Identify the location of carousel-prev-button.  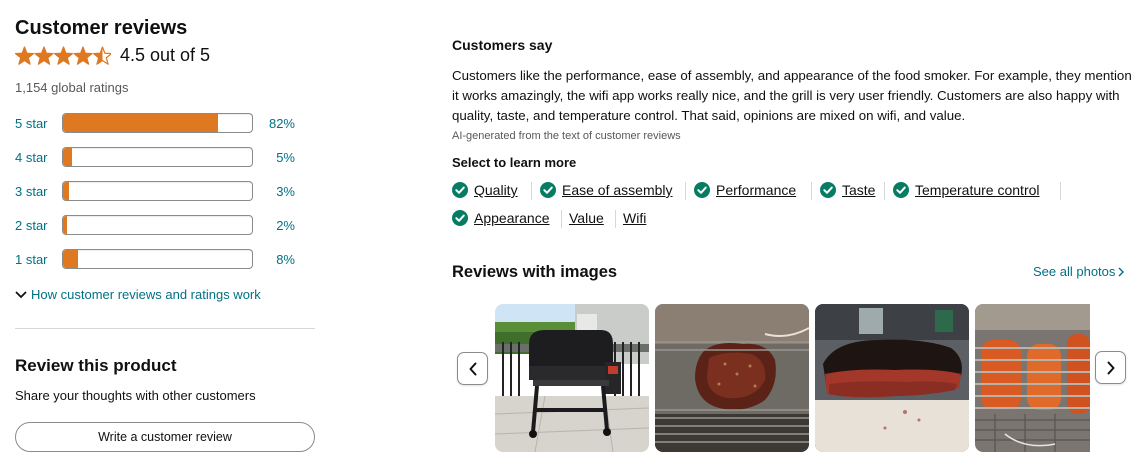
(472, 368).